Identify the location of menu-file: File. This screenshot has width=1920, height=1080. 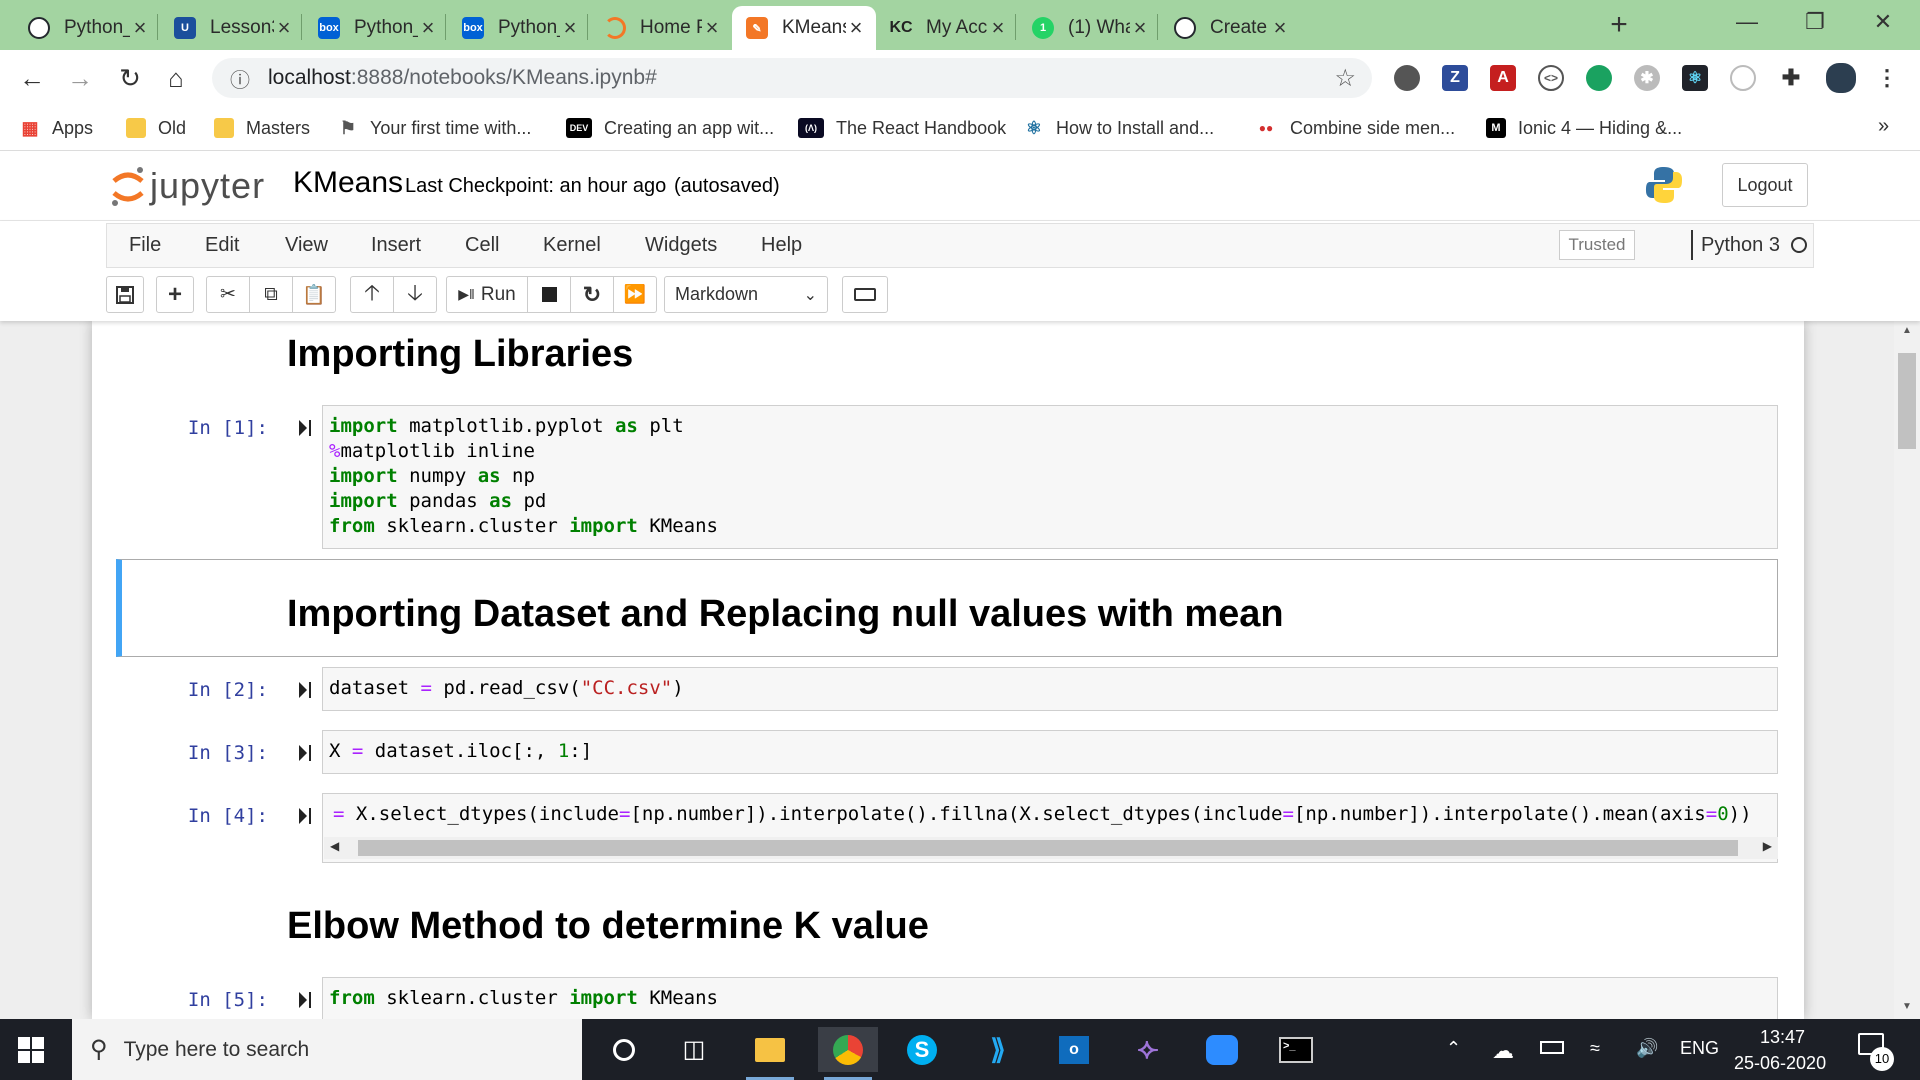
(145, 245).